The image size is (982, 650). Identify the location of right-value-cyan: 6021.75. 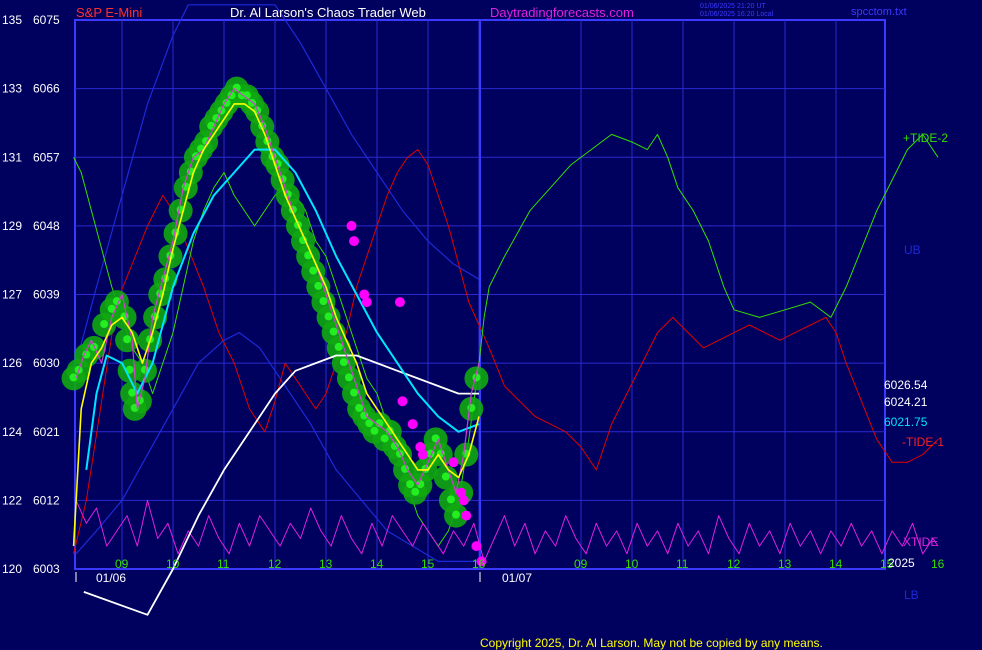
(906, 422).